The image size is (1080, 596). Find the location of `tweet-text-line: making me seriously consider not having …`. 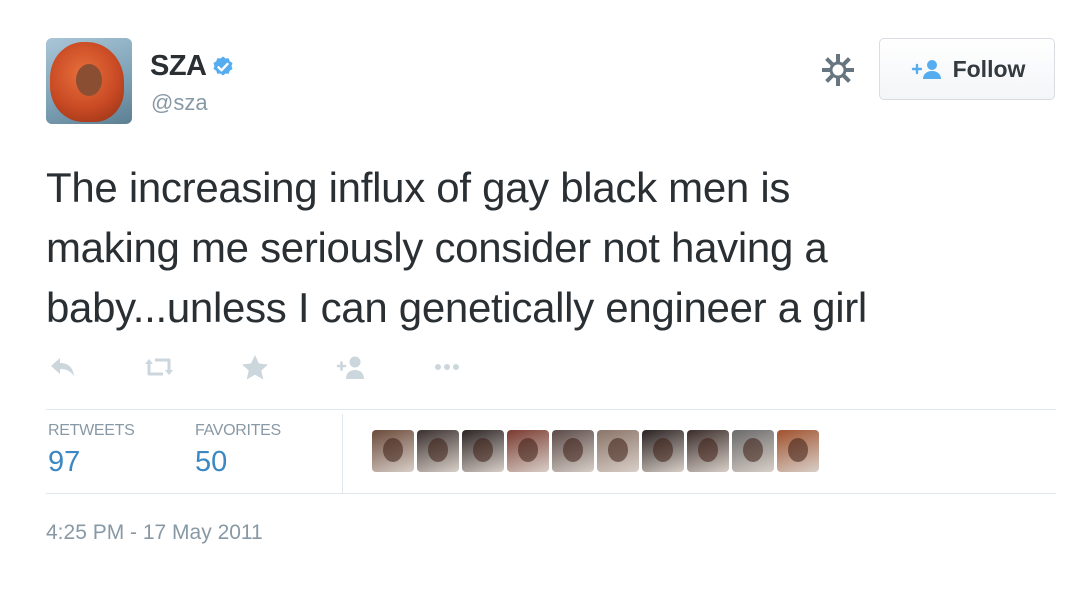

tweet-text-line: making me seriously consider not having … is located at coordinates (437, 247).